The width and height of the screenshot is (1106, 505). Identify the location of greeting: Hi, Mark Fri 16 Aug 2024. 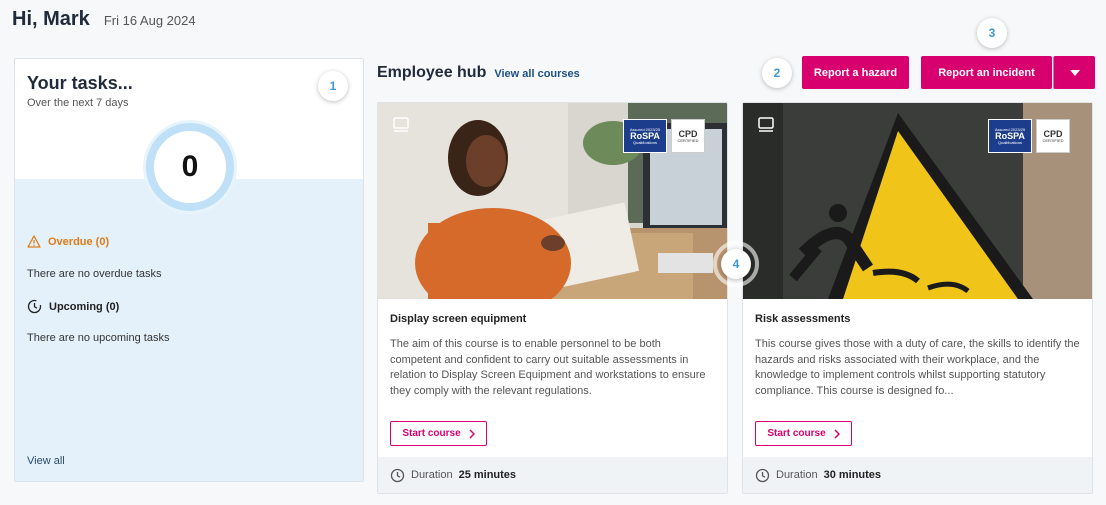
(104, 19).